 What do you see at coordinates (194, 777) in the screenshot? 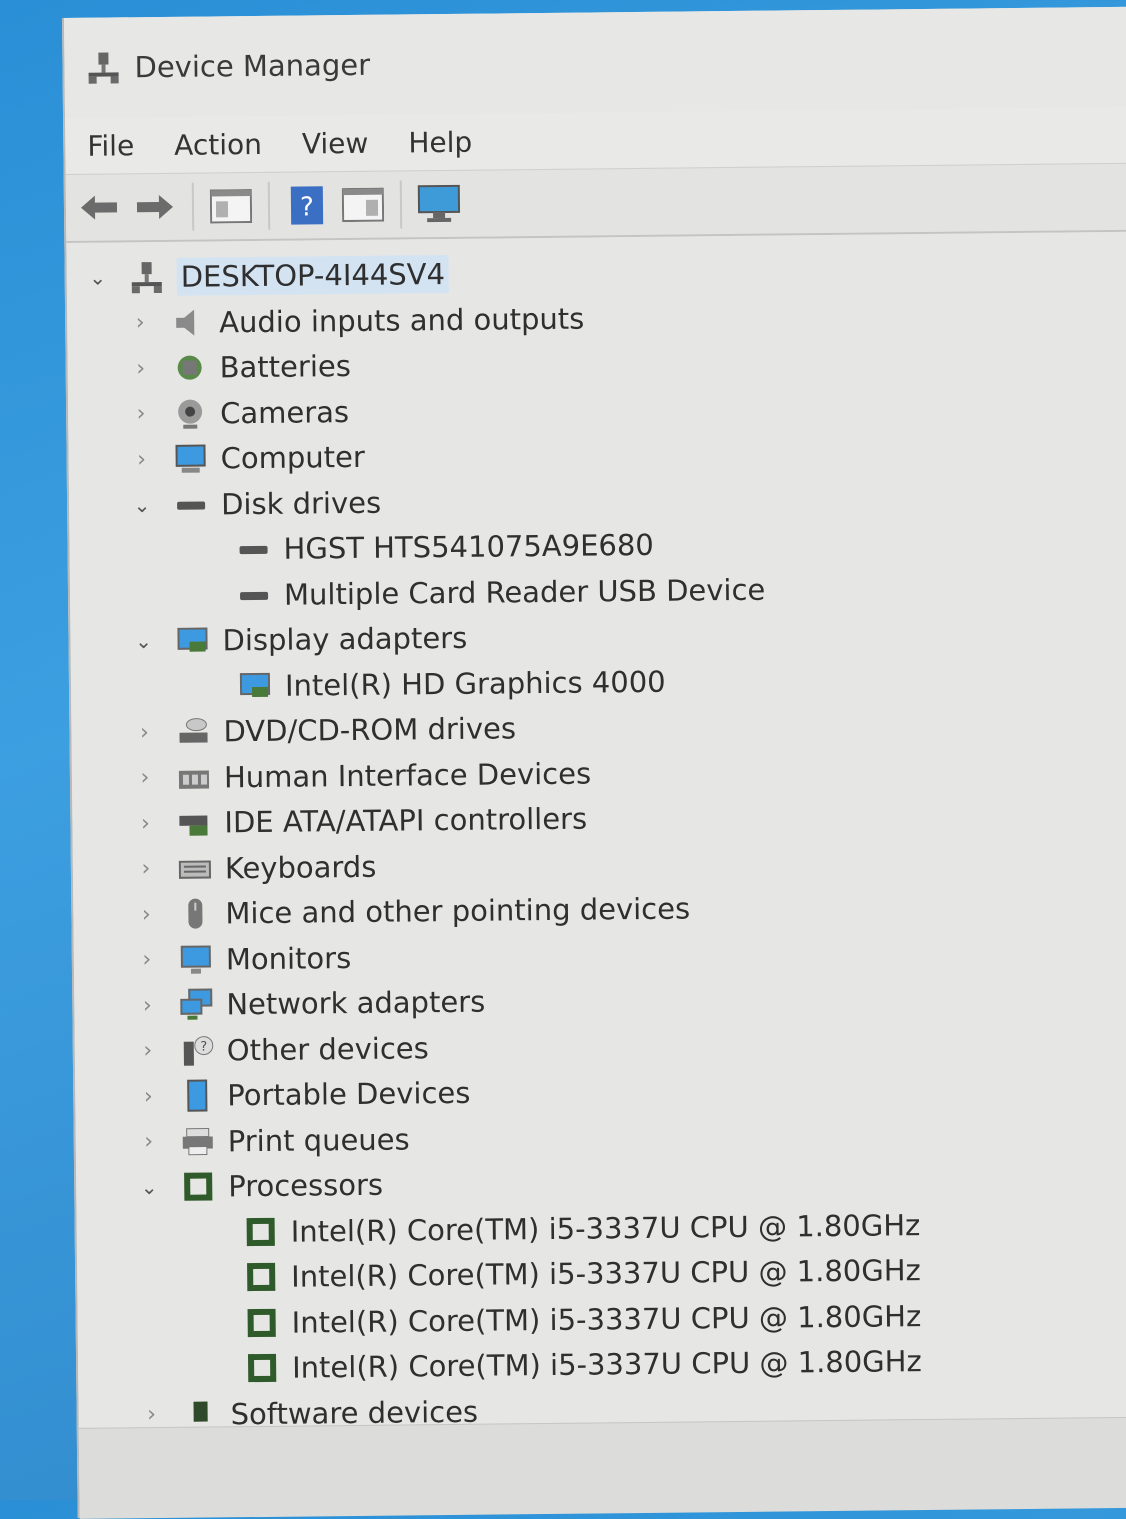
I see `hid-icon` at bounding box center [194, 777].